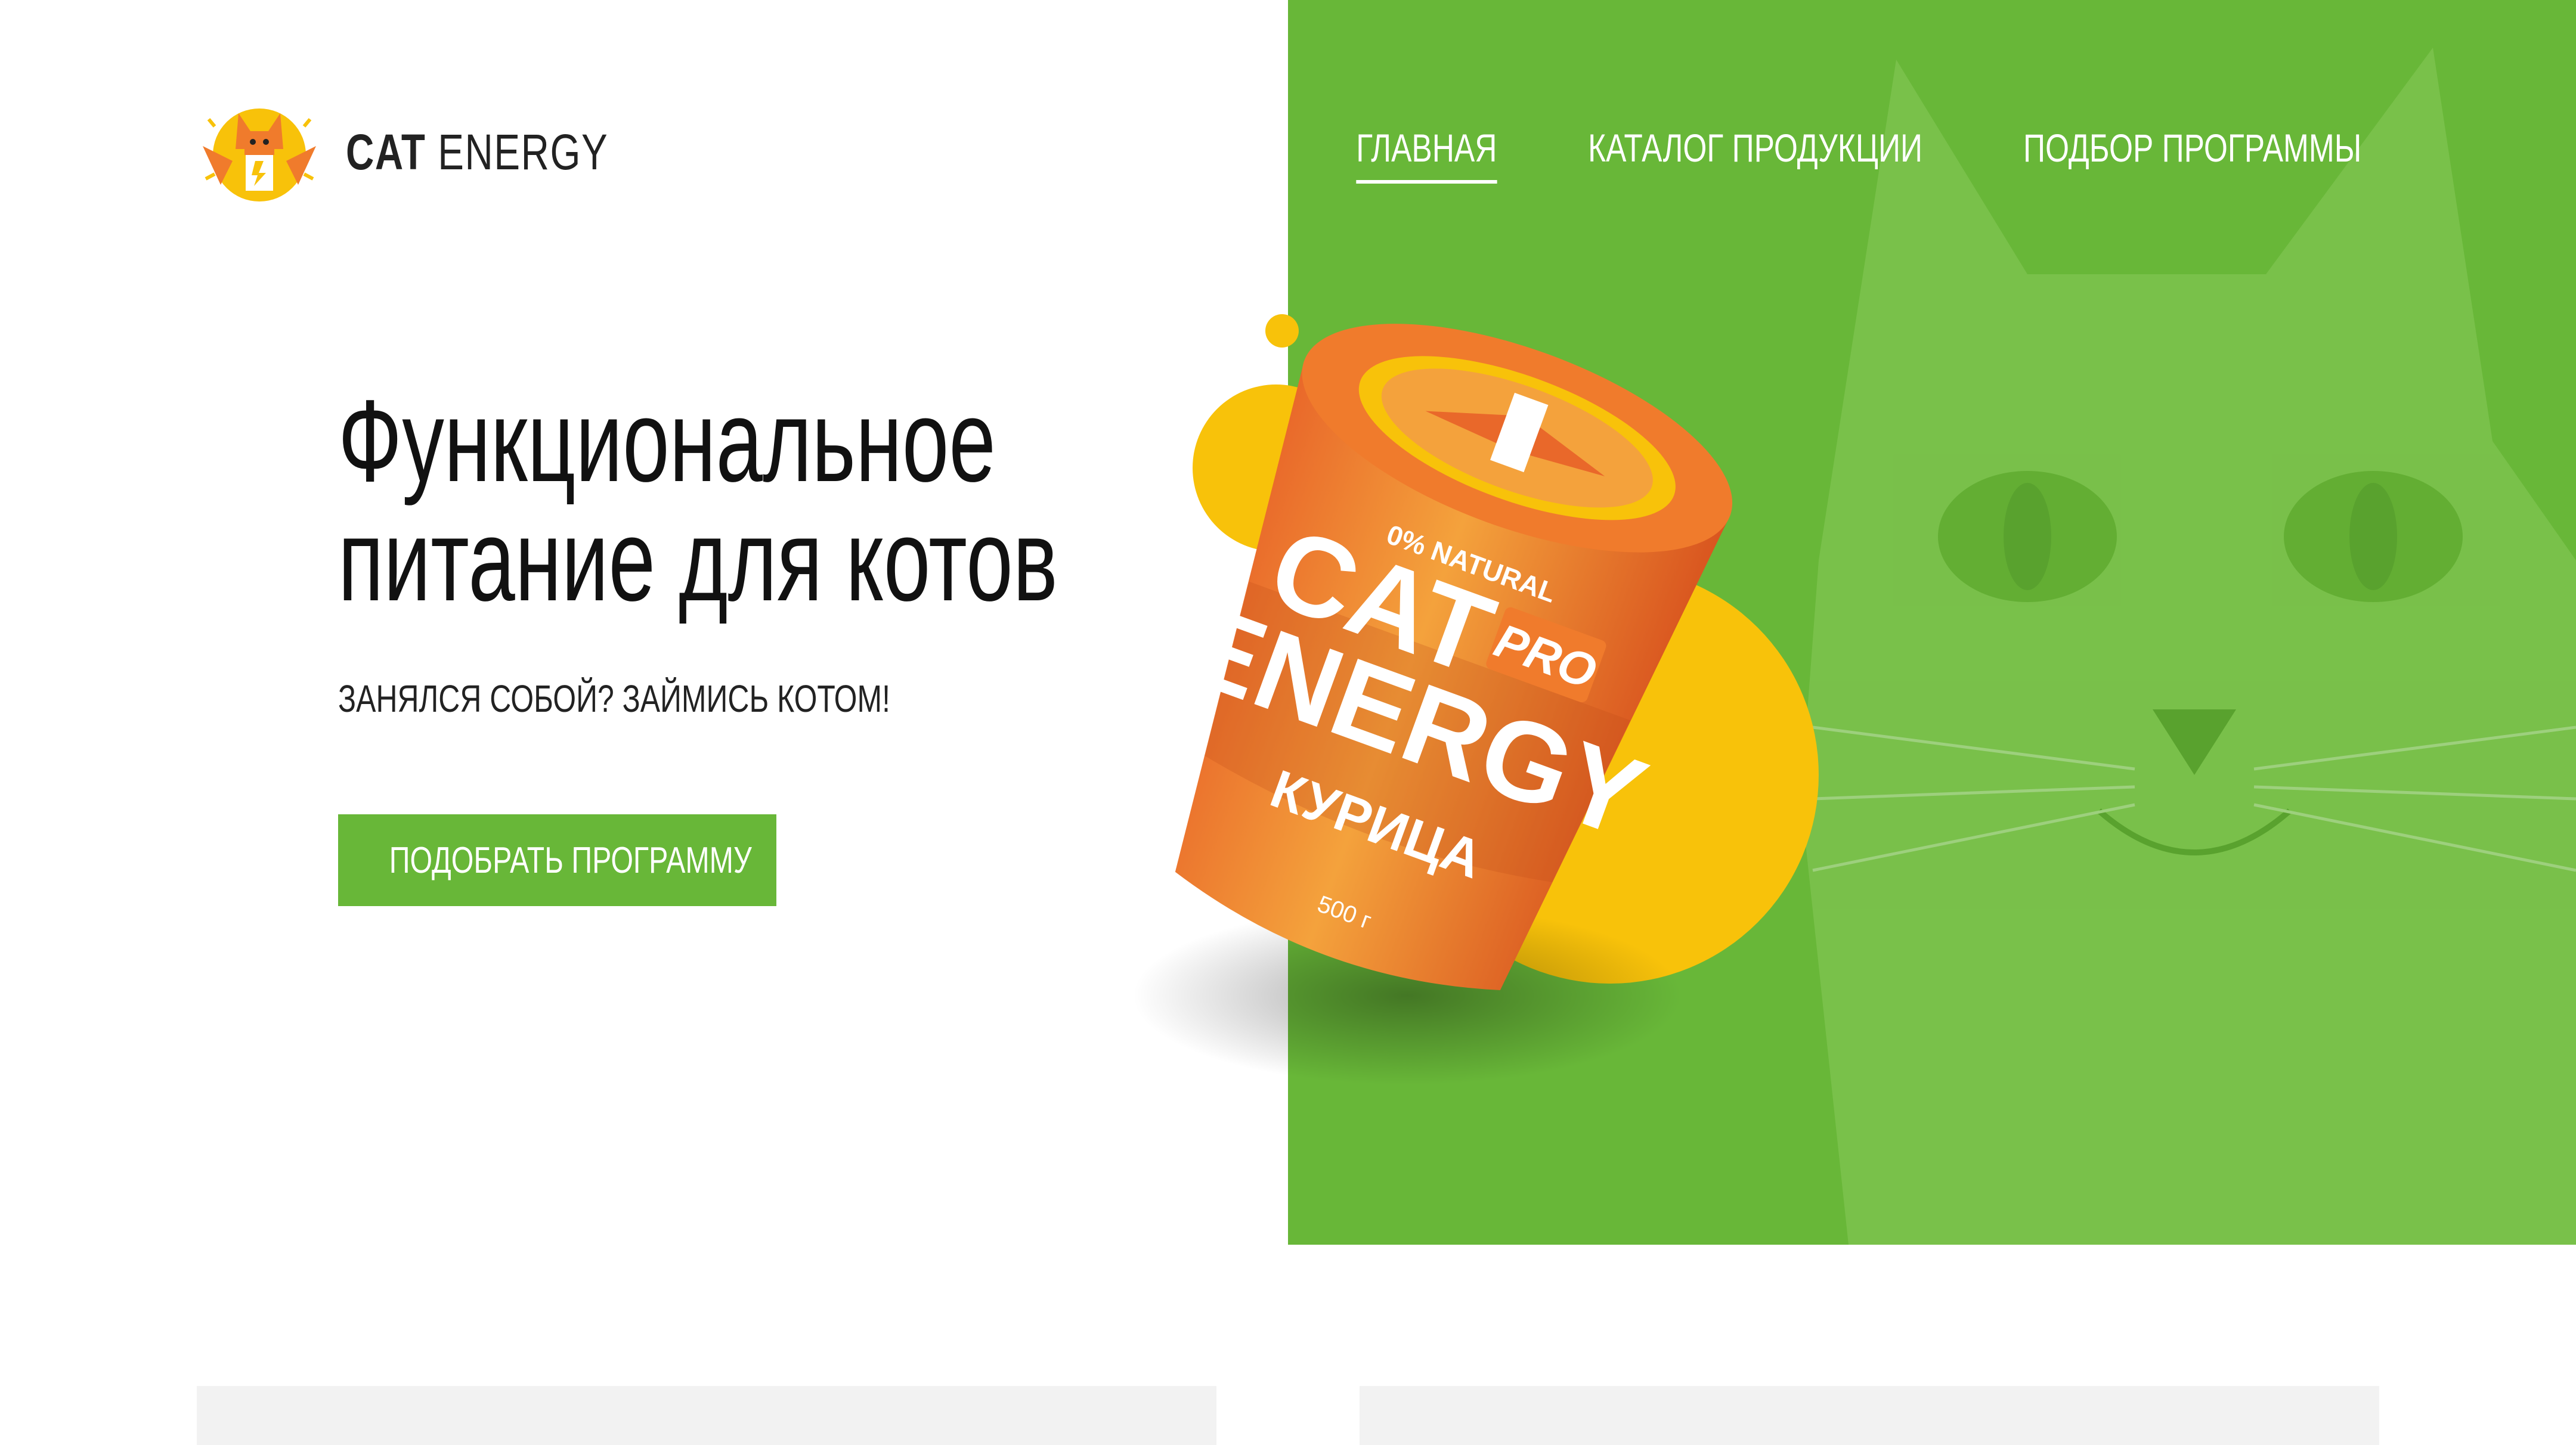  I want to click on hero-title-line-1: Функциональное, so click(667, 441).